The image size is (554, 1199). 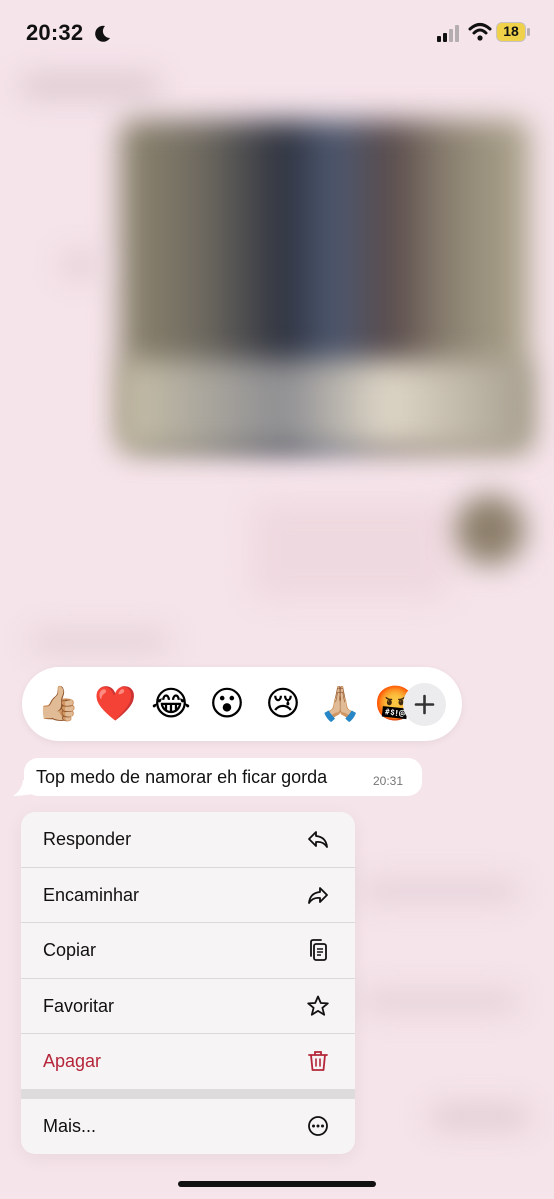 I want to click on plus-icon, so click(x=424, y=704).